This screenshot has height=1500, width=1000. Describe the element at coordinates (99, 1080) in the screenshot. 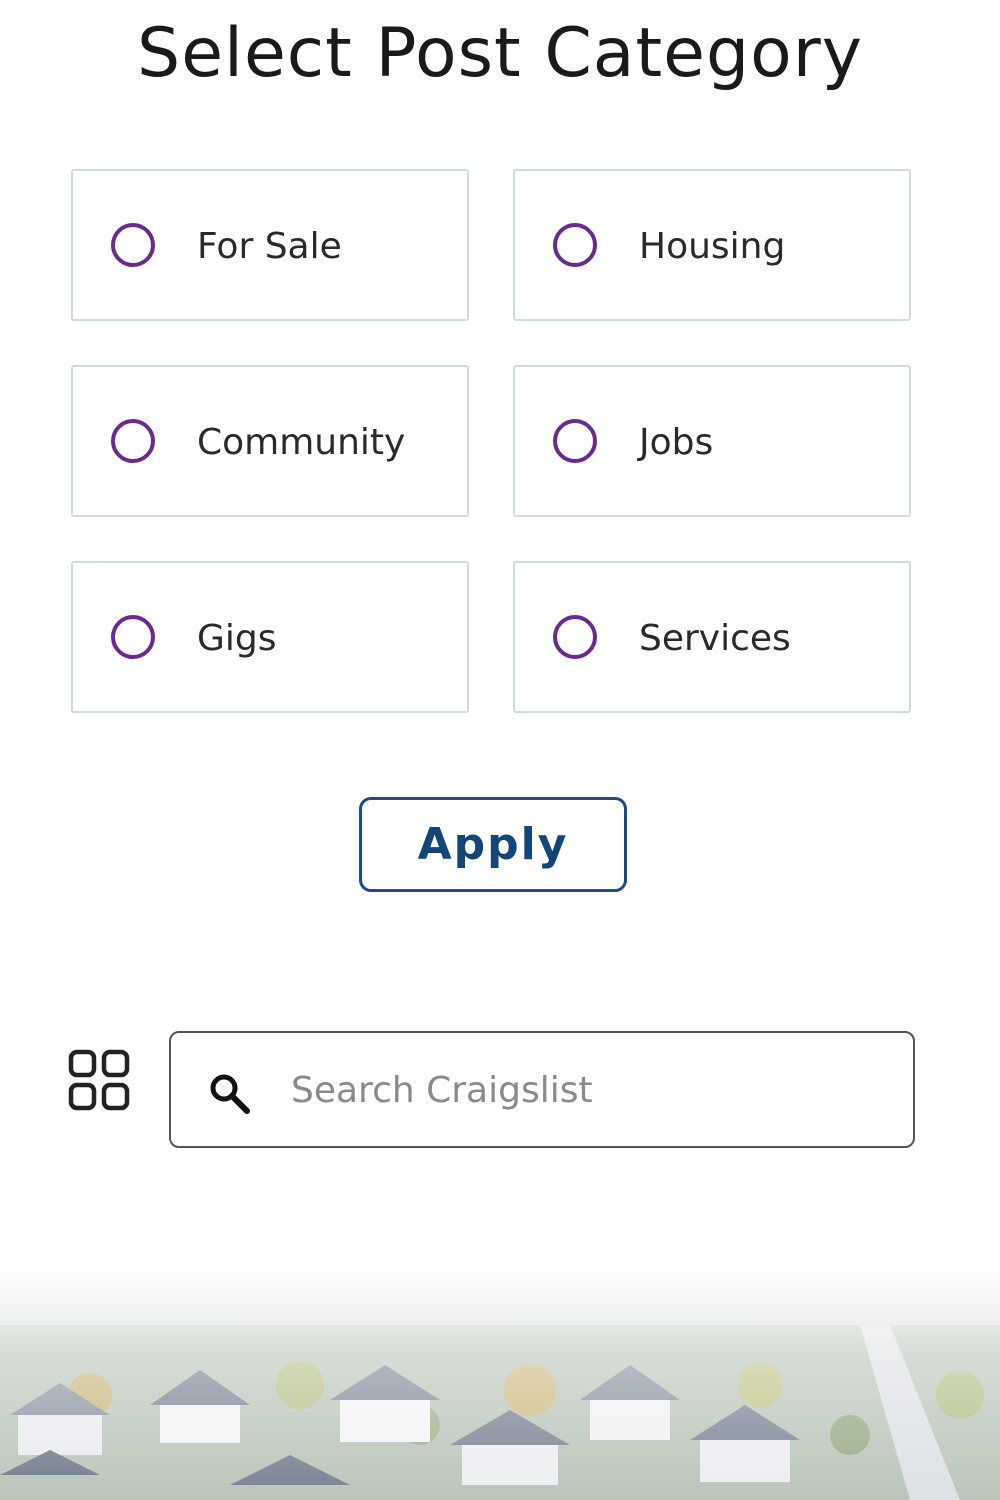

I see `grid-menu-icon` at that location.